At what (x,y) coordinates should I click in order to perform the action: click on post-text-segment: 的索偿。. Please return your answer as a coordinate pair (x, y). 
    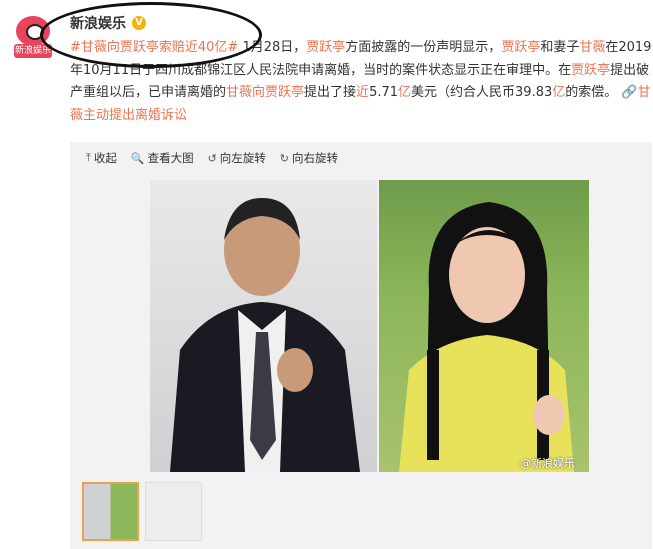
    Looking at the image, I should click on (591, 92).